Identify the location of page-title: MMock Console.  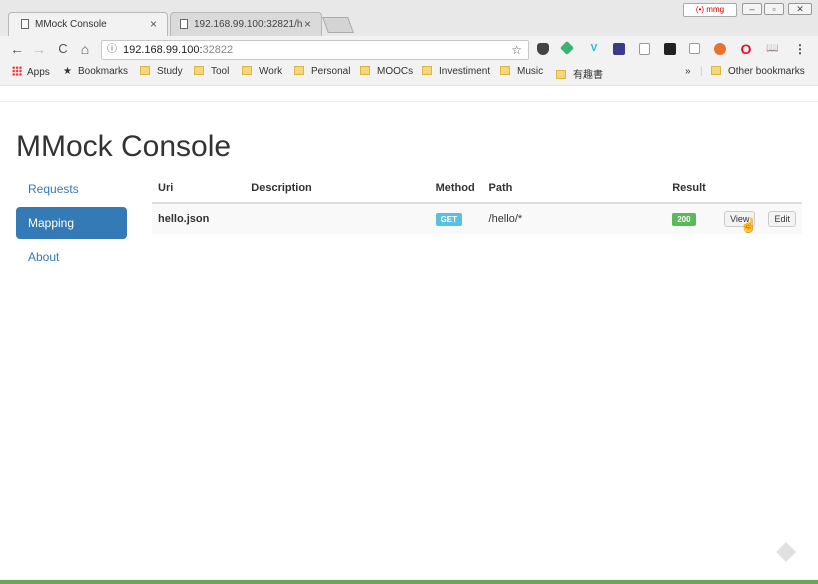
(124, 146).